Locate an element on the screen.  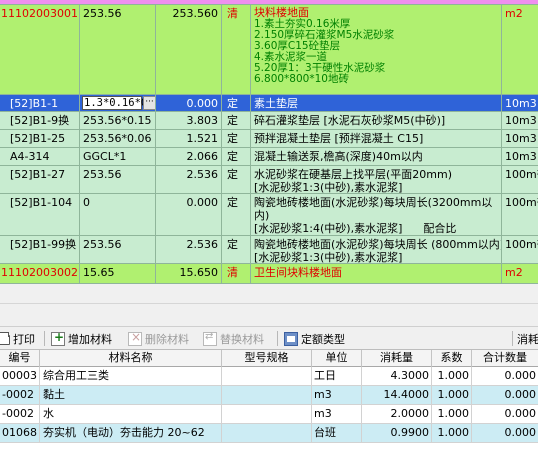
quota-row-group: 11102003002 15.65 15.650 清 卫生间块料楼地面 m2 is located at coordinates (269, 274).